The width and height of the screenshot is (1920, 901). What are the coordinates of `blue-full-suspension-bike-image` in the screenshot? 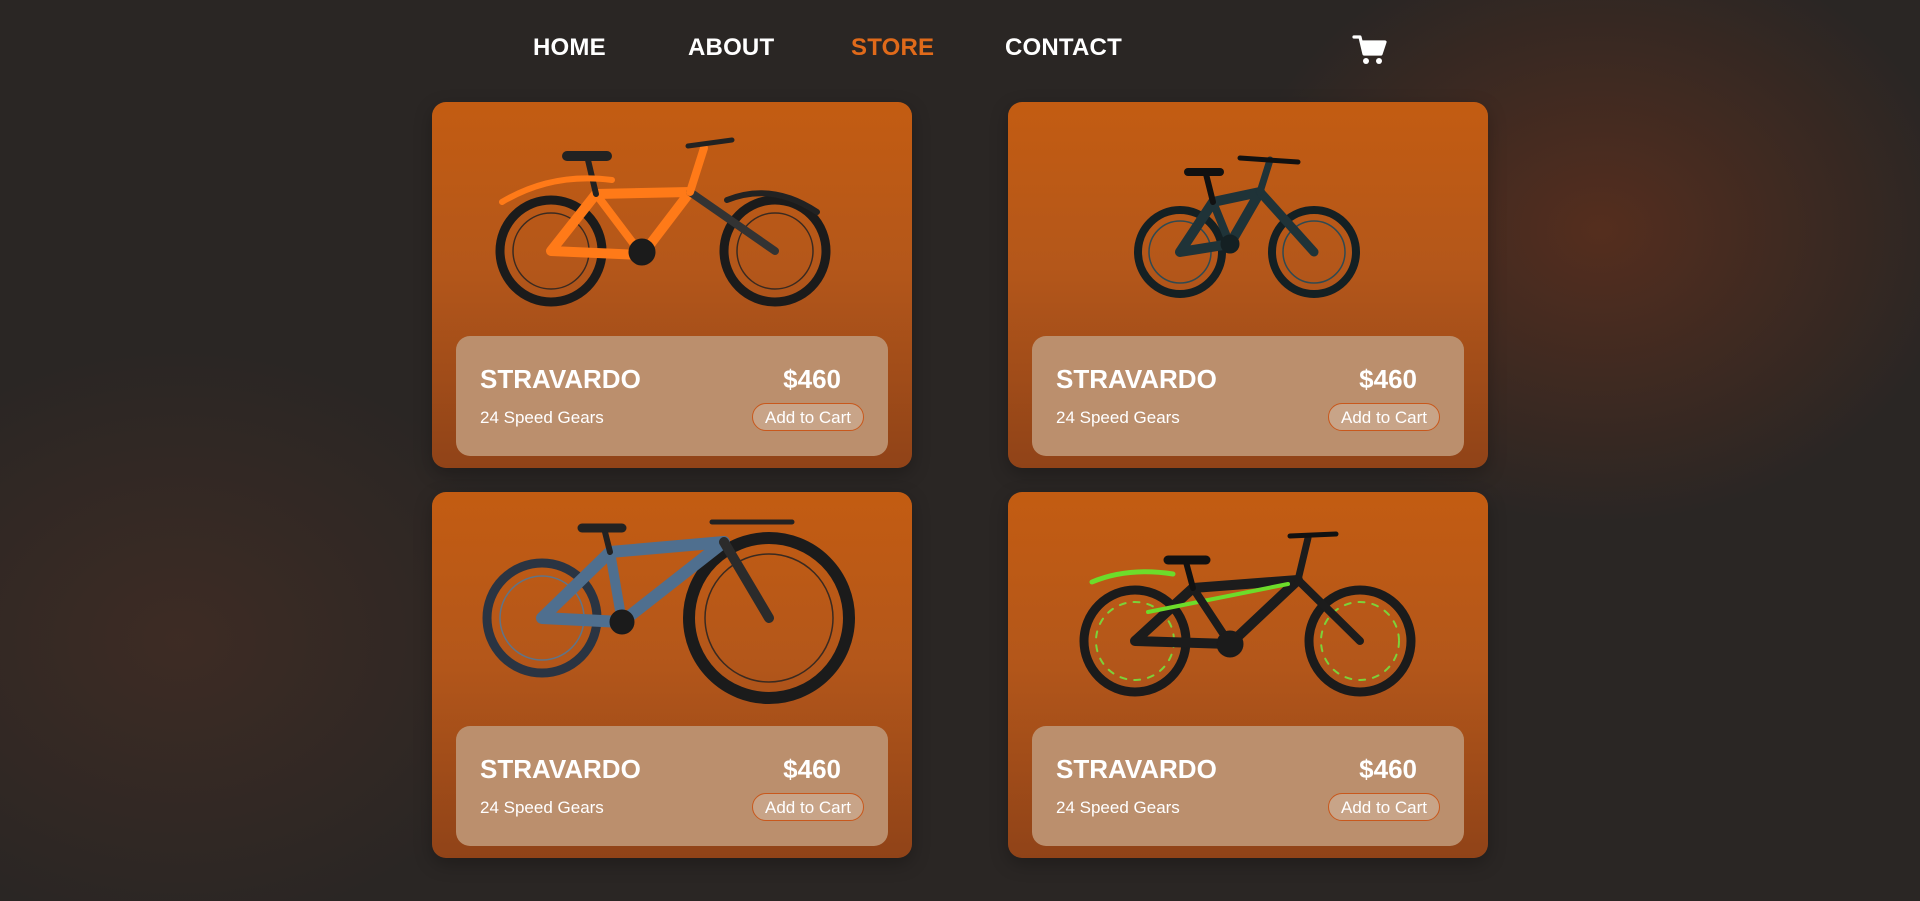 It's located at (668, 611).